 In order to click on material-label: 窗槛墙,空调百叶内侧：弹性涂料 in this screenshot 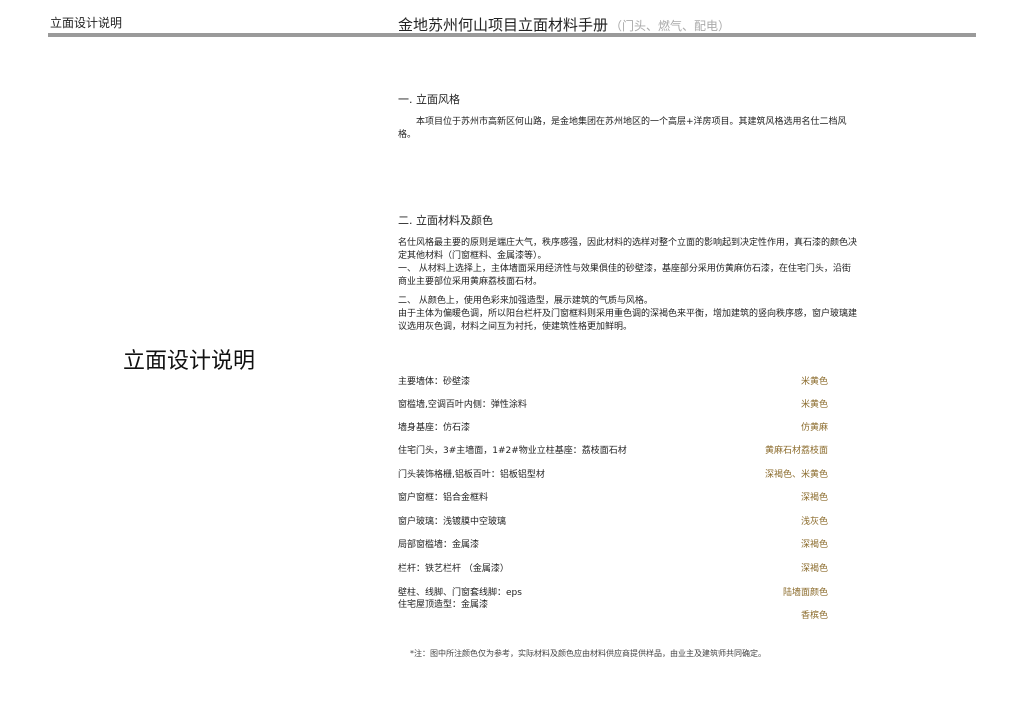, I will do `click(462, 405)`.